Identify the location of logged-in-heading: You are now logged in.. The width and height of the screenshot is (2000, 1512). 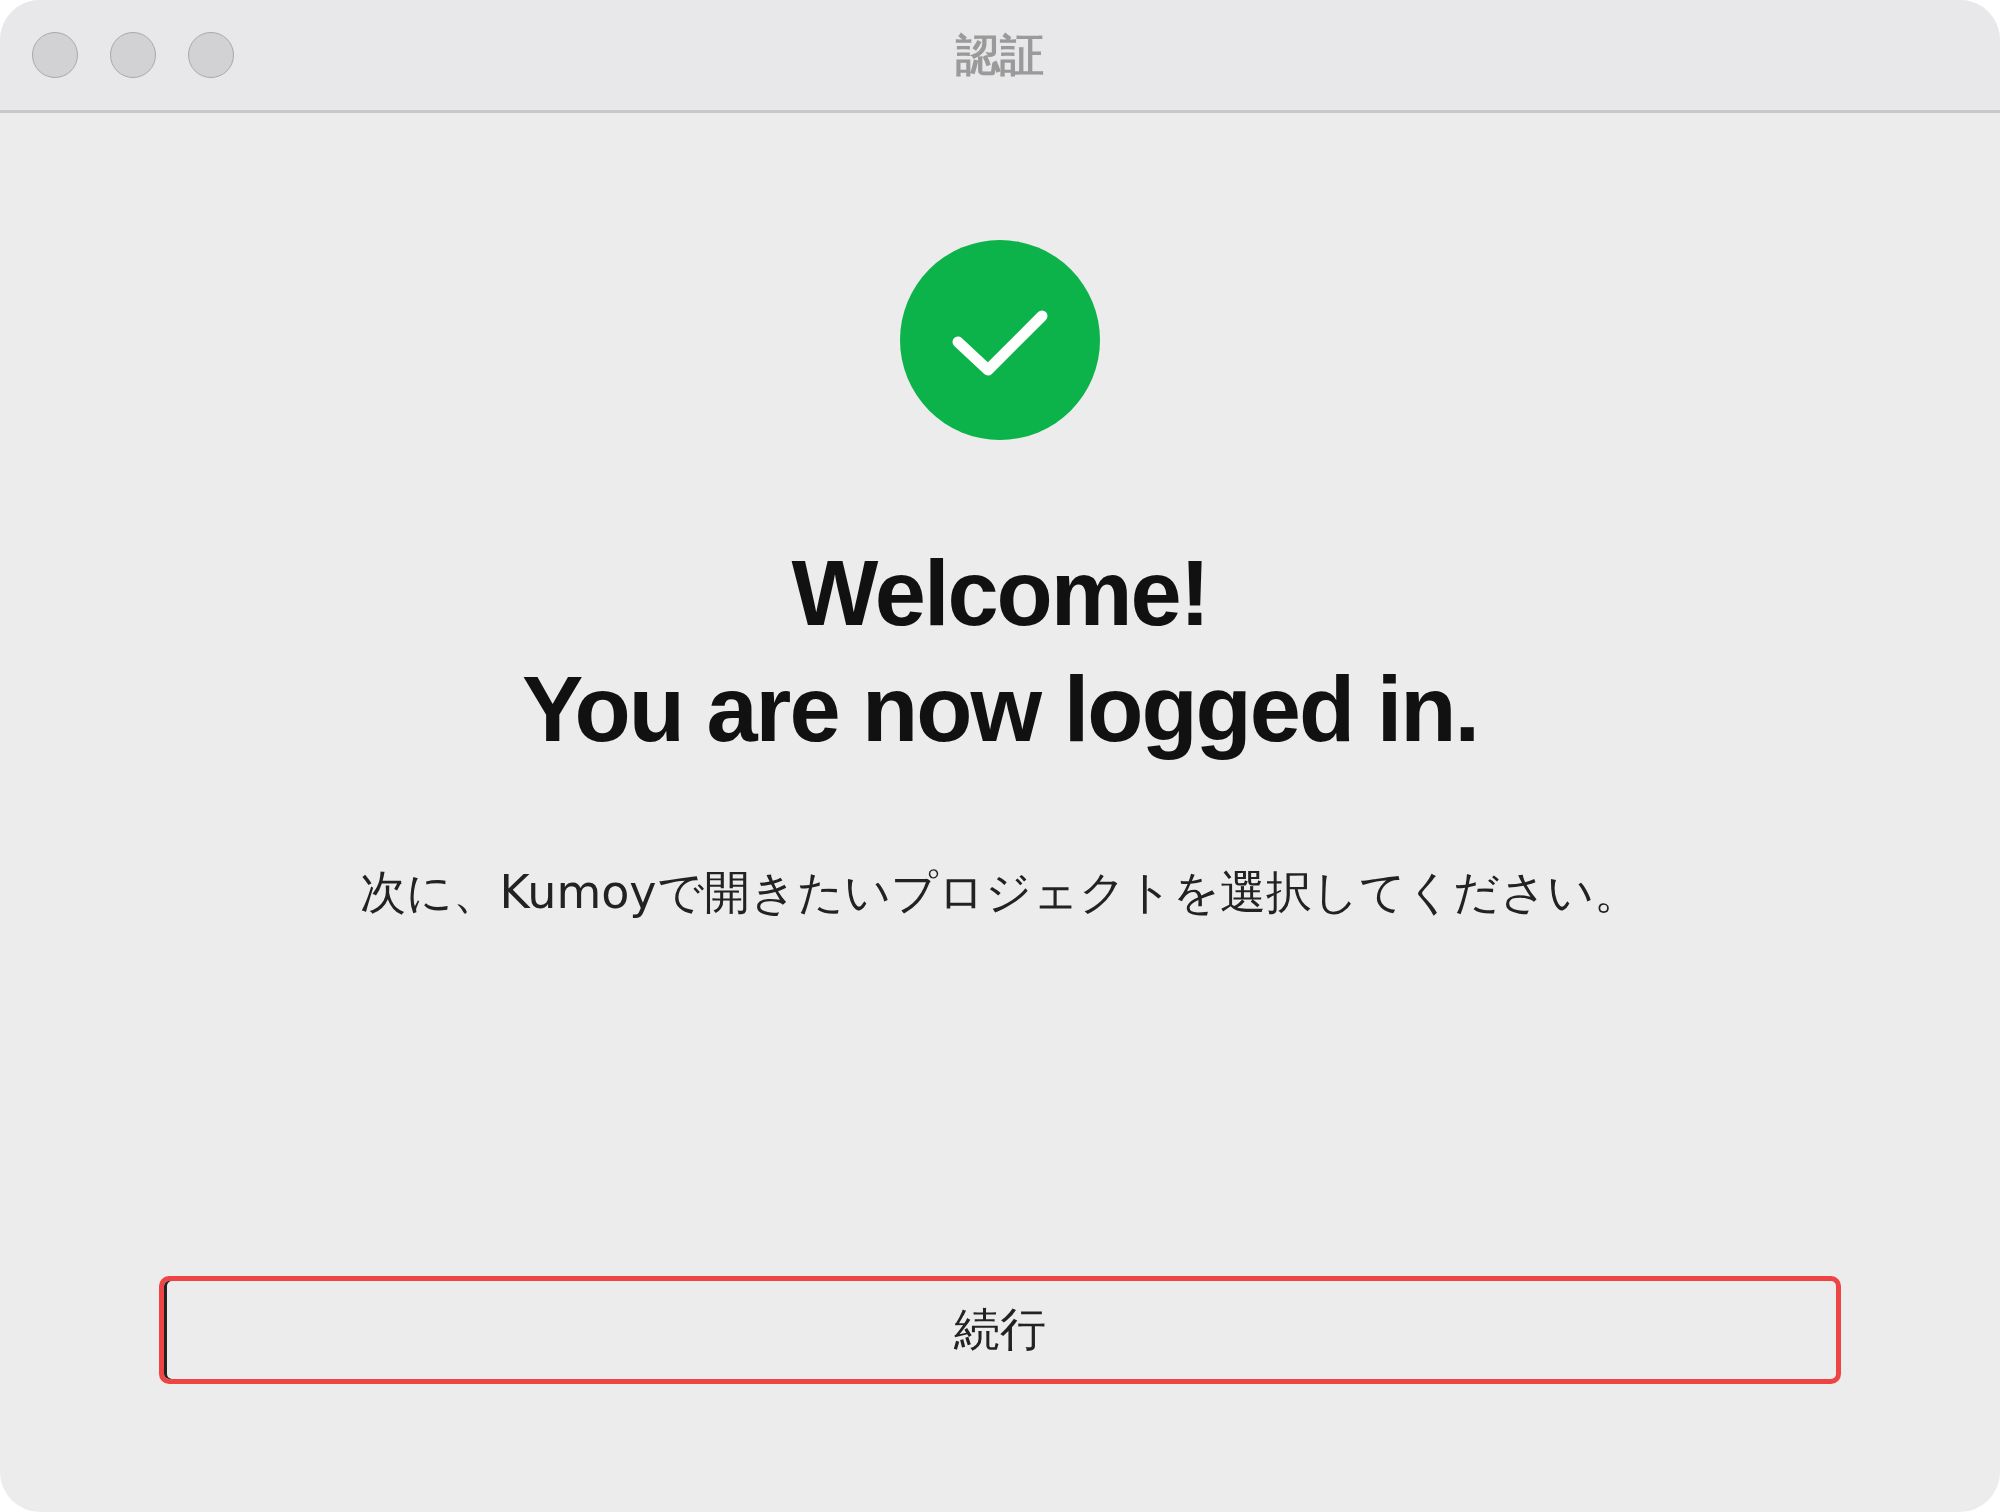
(1000, 709).